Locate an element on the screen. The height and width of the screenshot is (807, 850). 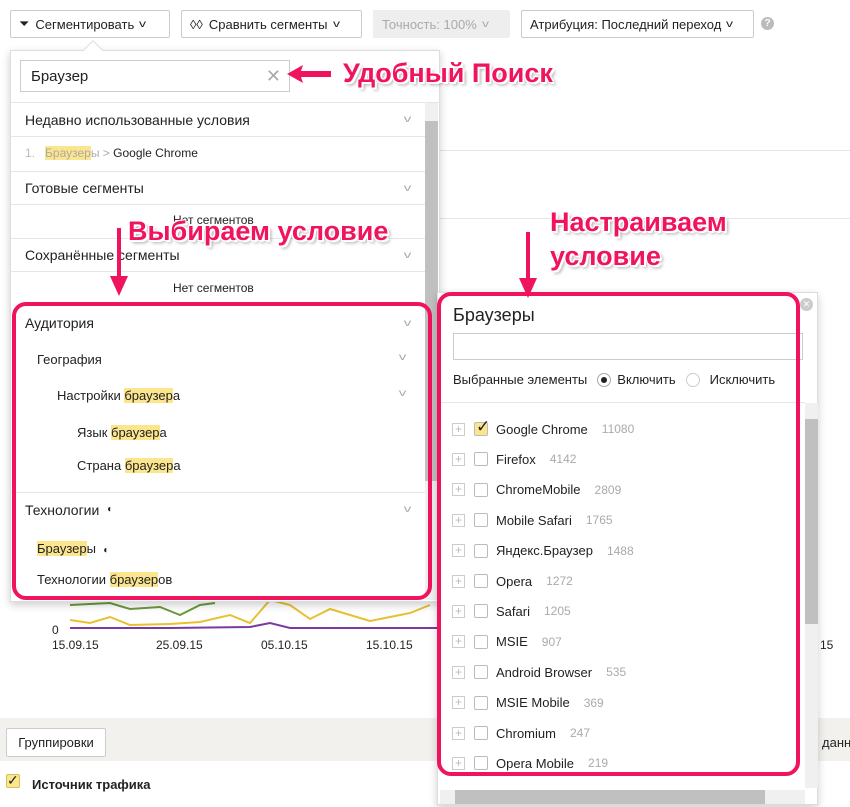
accuracy-button: Точность: 100% v is located at coordinates (441, 24).